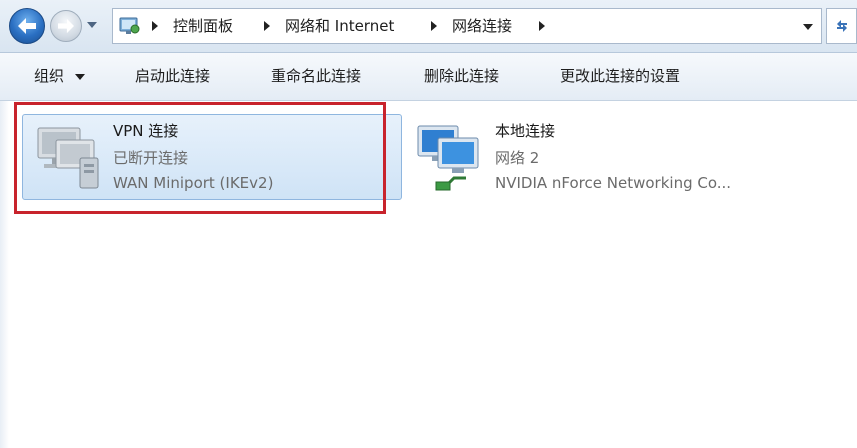  Describe the element at coordinates (808, 27) in the screenshot. I see `address-dropdown-icon` at that location.